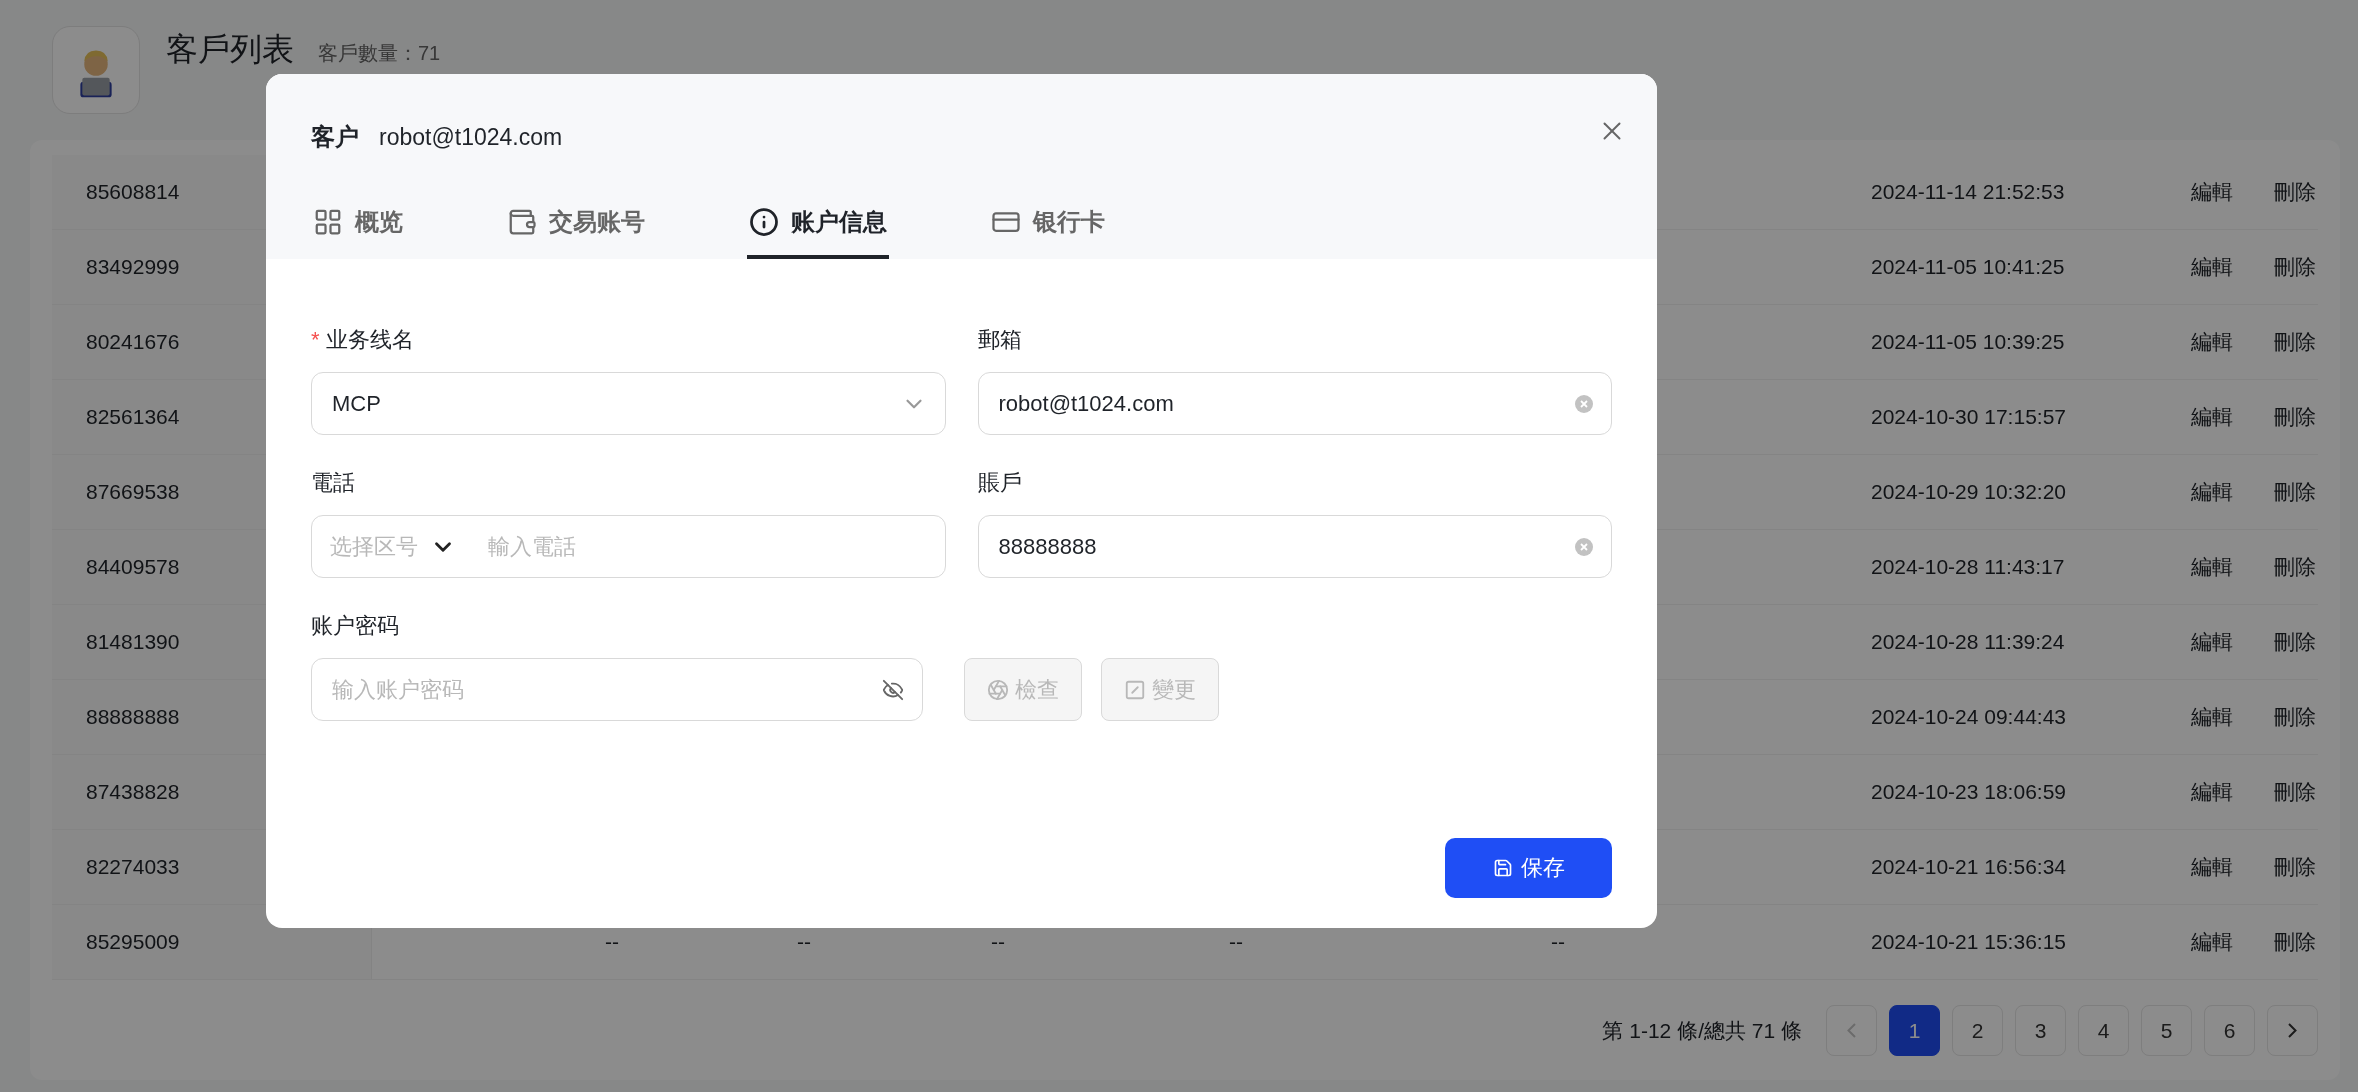 The height and width of the screenshot is (1092, 2358). Describe the element at coordinates (522, 222) in the screenshot. I see `wallet-icon` at that location.